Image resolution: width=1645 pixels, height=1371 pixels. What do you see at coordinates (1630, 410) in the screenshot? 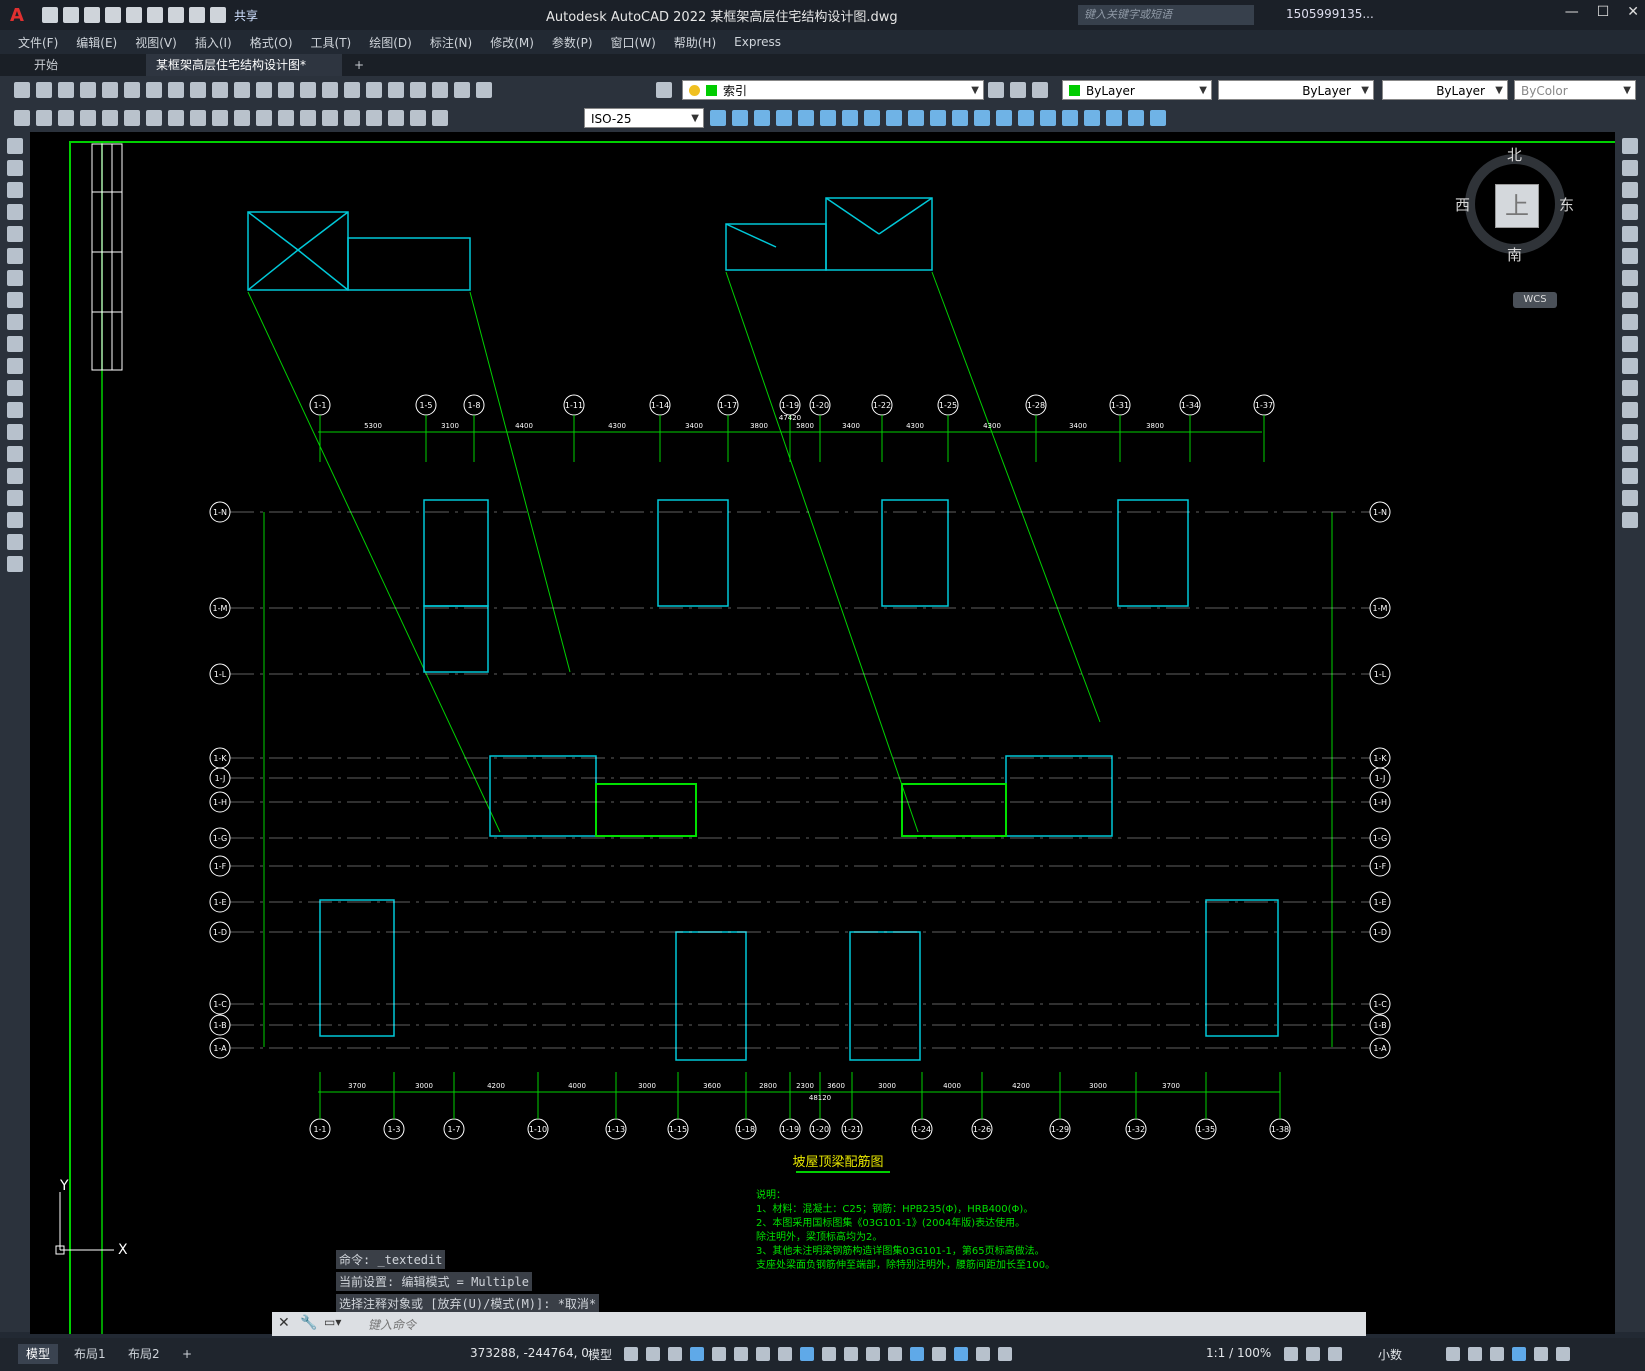
I see `break-icon` at bounding box center [1630, 410].